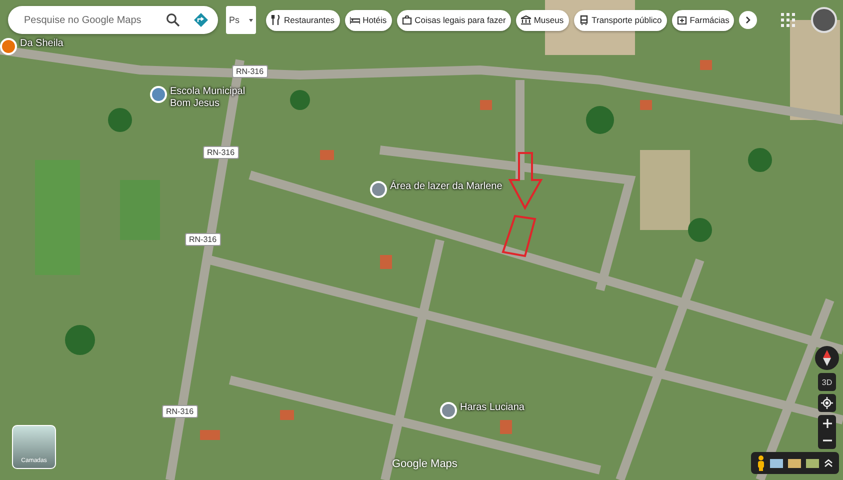 The width and height of the screenshot is (843, 480). What do you see at coordinates (827, 403) in the screenshot?
I see `my-location-icon` at bounding box center [827, 403].